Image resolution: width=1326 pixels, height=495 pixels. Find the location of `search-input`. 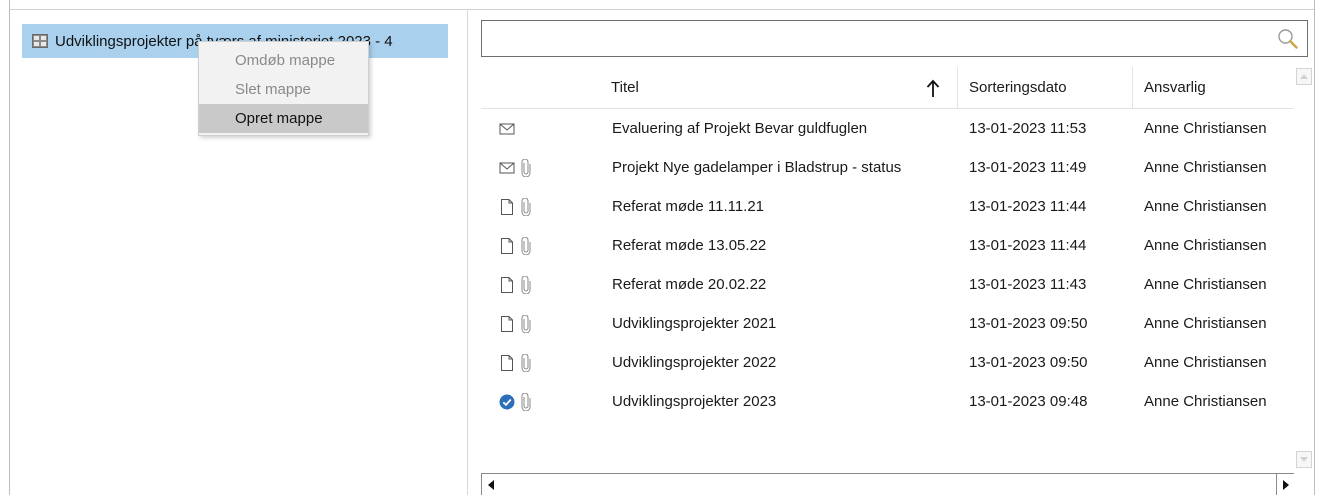

search-input is located at coordinates (877, 38).